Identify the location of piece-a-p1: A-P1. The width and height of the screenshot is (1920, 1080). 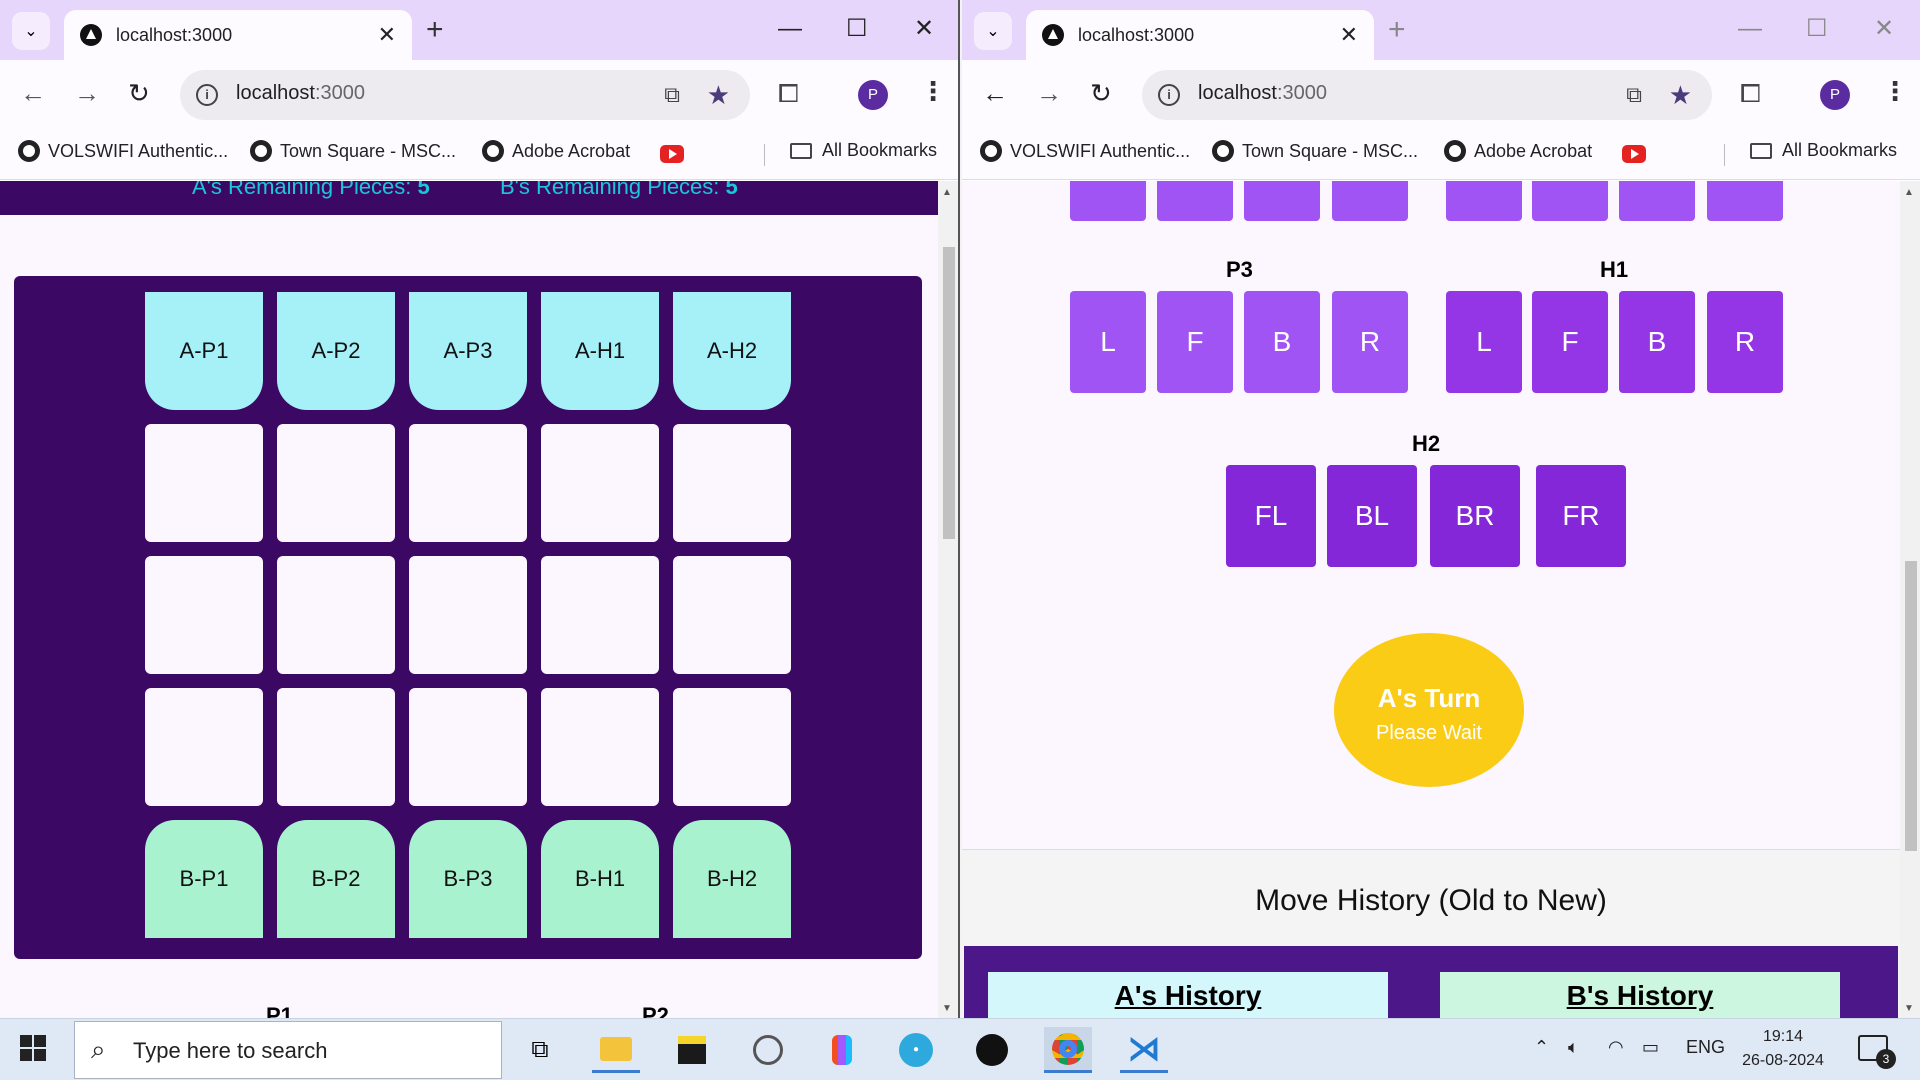
(204, 351).